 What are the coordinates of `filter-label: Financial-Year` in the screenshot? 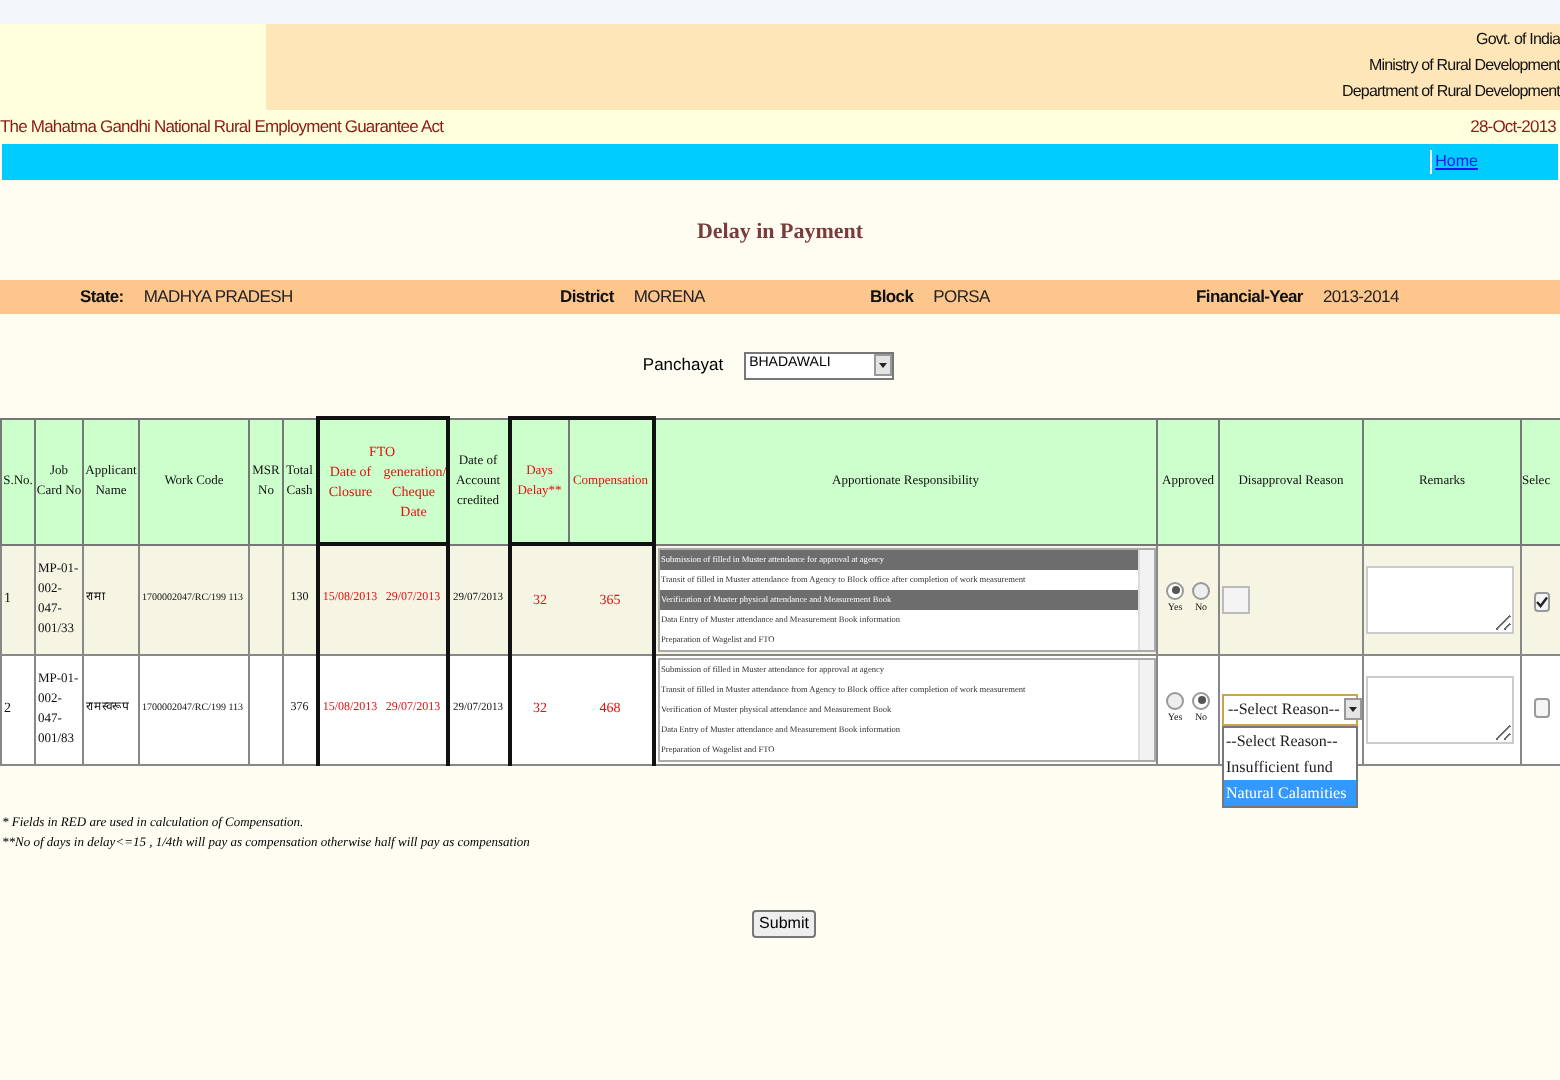 It's located at (1249, 297).